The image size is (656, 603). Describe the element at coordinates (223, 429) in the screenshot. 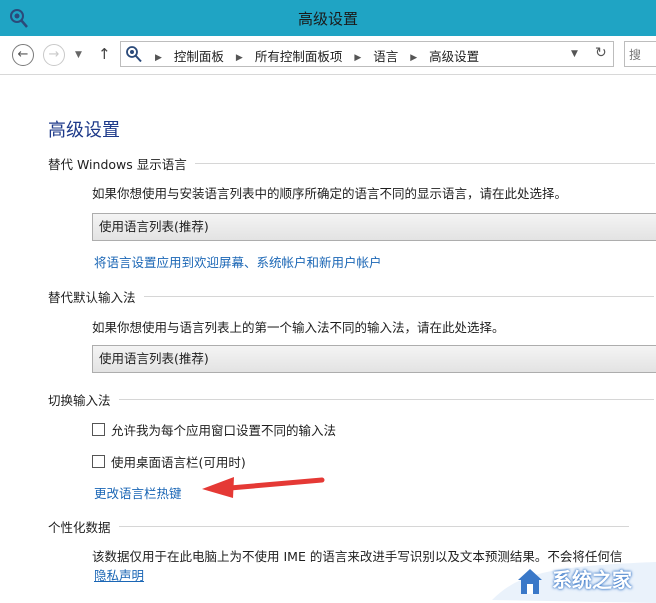

I see `checkbox-label: 允许我为每个应用窗口设置不同的输入法` at that location.